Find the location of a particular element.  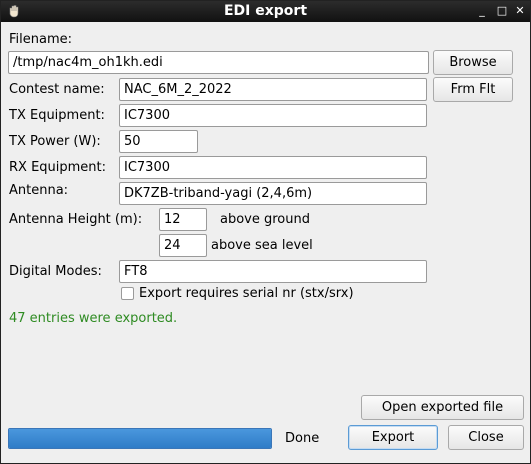

contest-name-field: NAC_6M_2_2022 is located at coordinates (273, 89).